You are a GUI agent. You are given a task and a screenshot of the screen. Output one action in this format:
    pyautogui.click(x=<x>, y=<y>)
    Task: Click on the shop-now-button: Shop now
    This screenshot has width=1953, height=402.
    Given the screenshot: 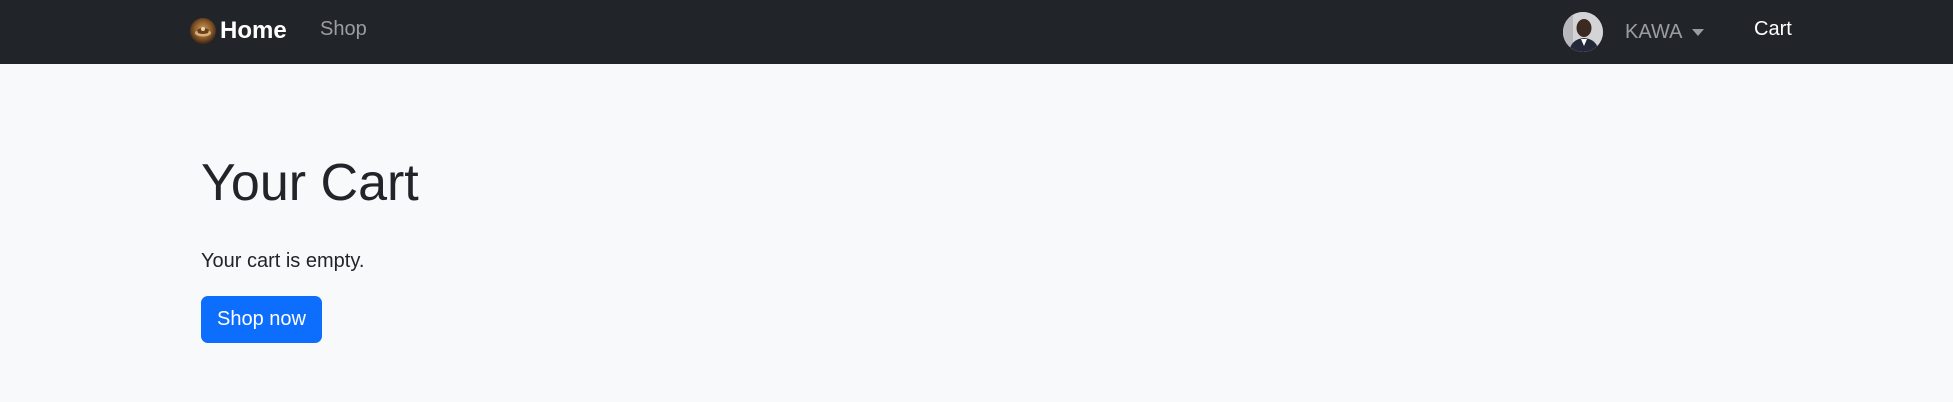 What is the action you would take?
    pyautogui.click(x=261, y=319)
    